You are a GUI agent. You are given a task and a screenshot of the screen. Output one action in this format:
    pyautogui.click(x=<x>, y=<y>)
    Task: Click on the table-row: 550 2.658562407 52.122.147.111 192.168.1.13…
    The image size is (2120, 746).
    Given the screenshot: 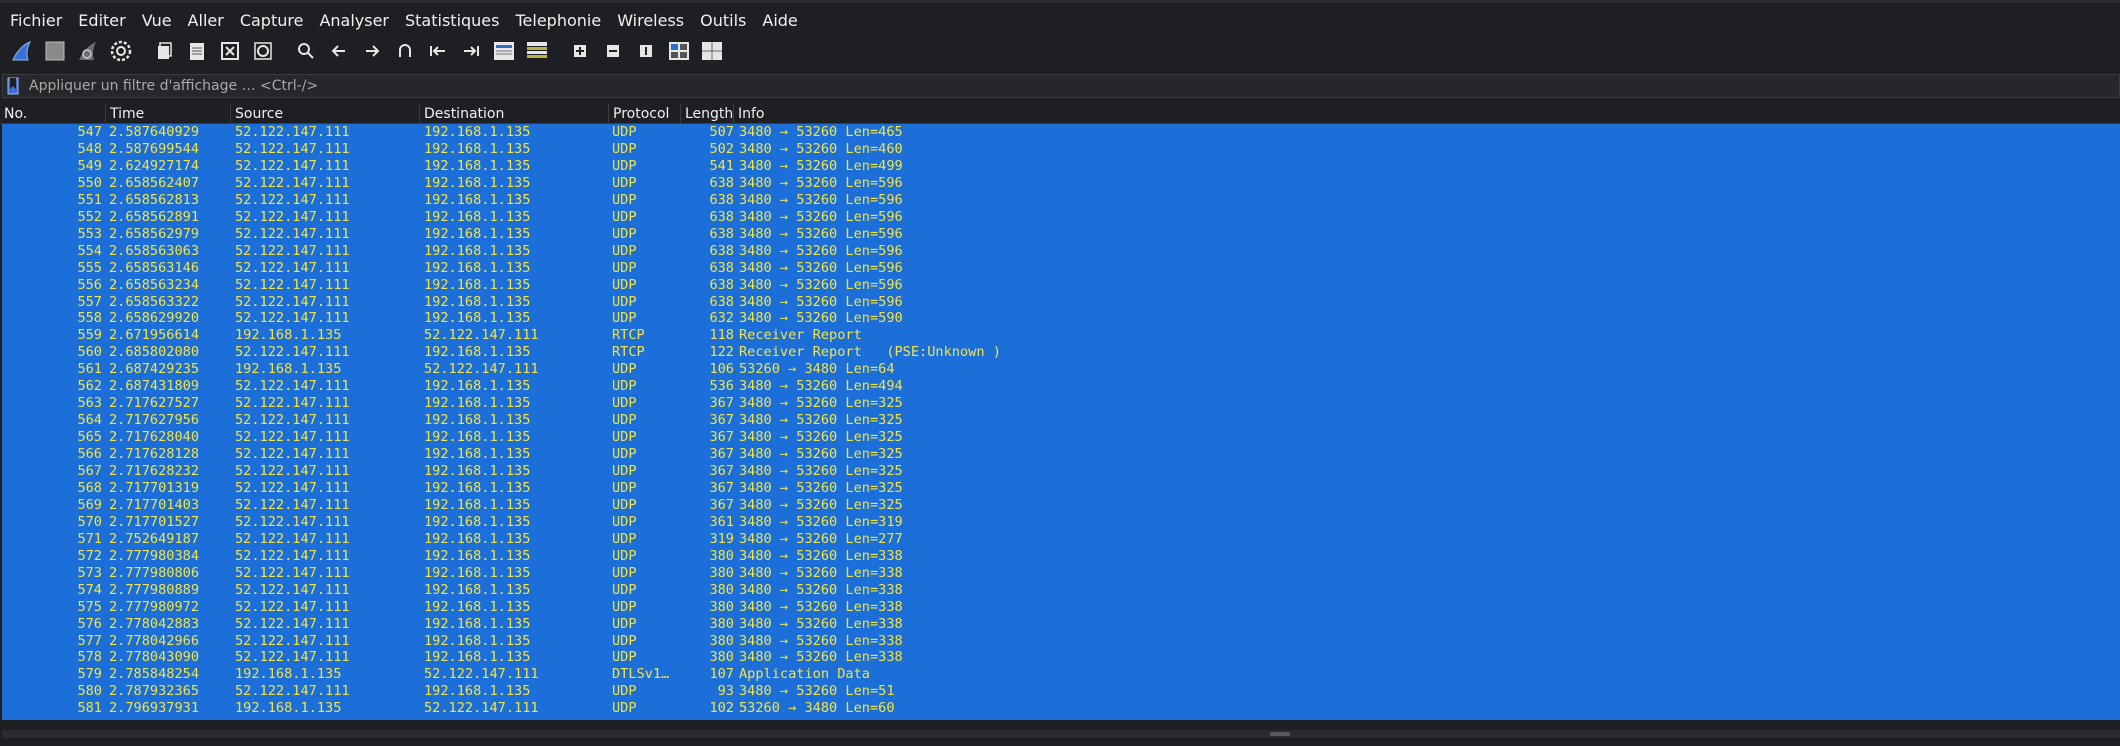 What is the action you would take?
    pyautogui.click(x=1061, y=183)
    